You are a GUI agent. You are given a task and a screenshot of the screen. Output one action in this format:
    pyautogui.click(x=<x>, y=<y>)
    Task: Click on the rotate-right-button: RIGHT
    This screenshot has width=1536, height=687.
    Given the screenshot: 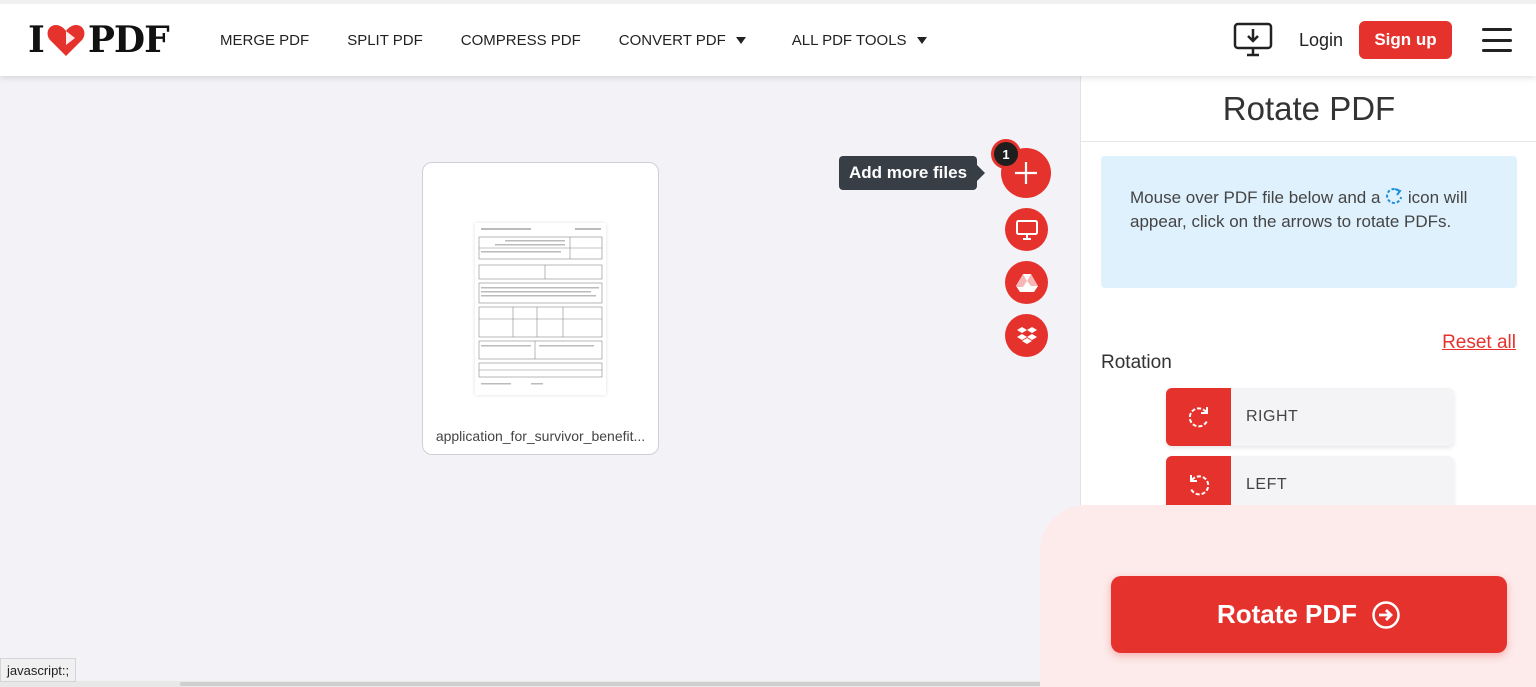 What is the action you would take?
    pyautogui.click(x=1310, y=417)
    